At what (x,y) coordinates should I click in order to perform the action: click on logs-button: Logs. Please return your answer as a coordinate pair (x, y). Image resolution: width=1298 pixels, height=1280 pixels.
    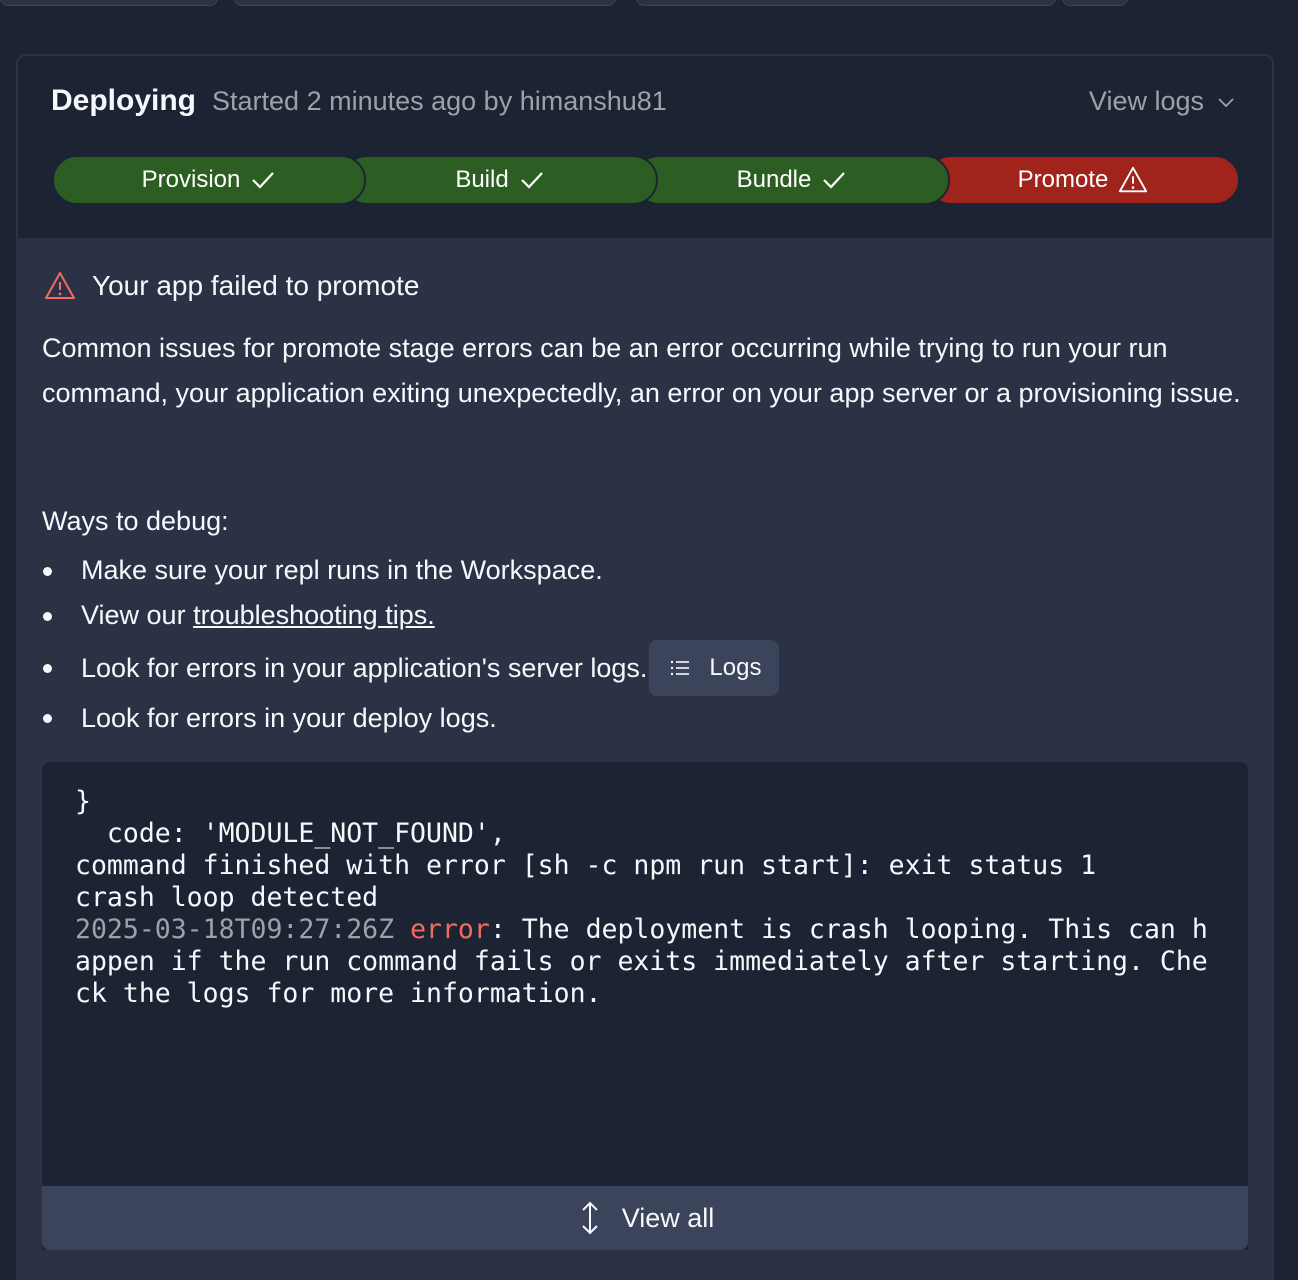
    Looking at the image, I should click on (714, 668).